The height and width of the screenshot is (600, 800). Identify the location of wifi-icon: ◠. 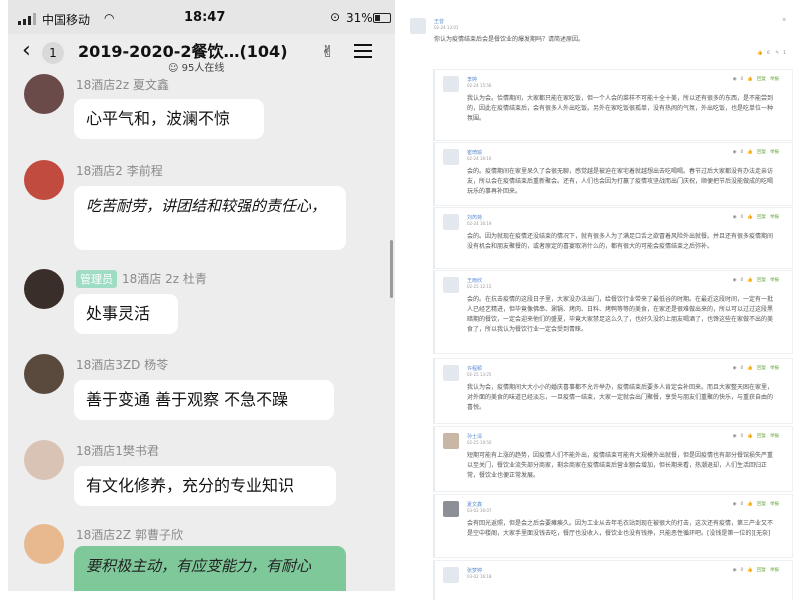
(109, 18).